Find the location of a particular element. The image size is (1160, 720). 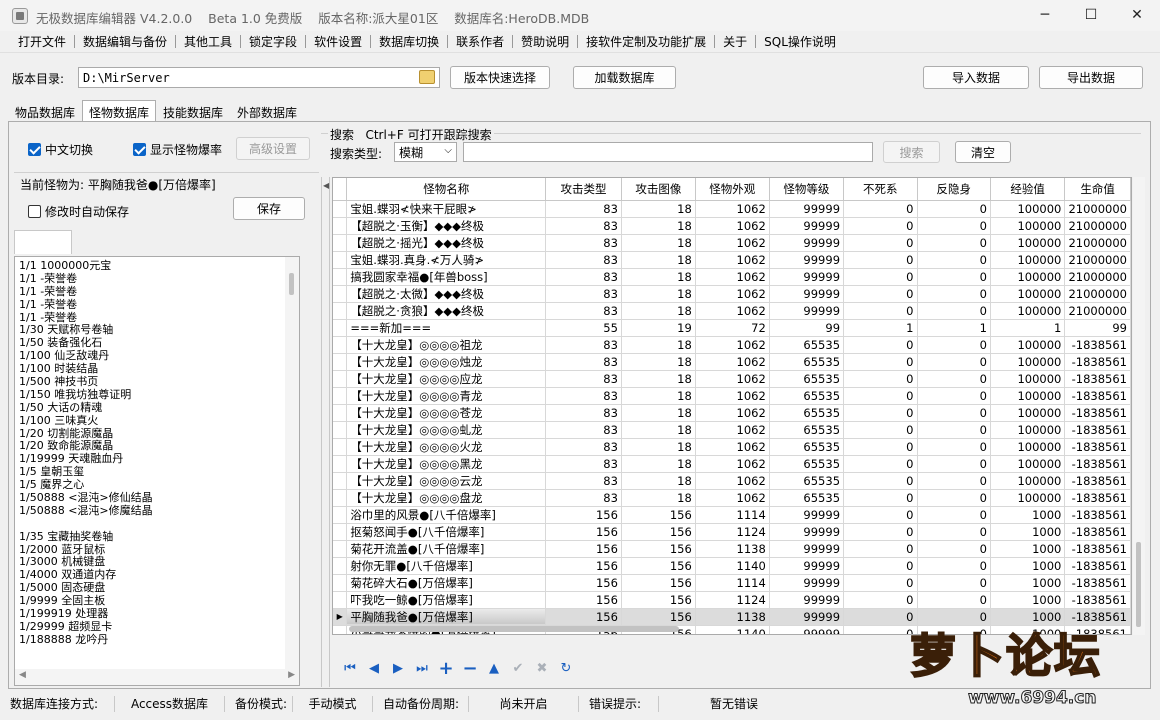

table-cell: 【十大龙皇】◎◎◎◎祖龙 is located at coordinates (446, 345).